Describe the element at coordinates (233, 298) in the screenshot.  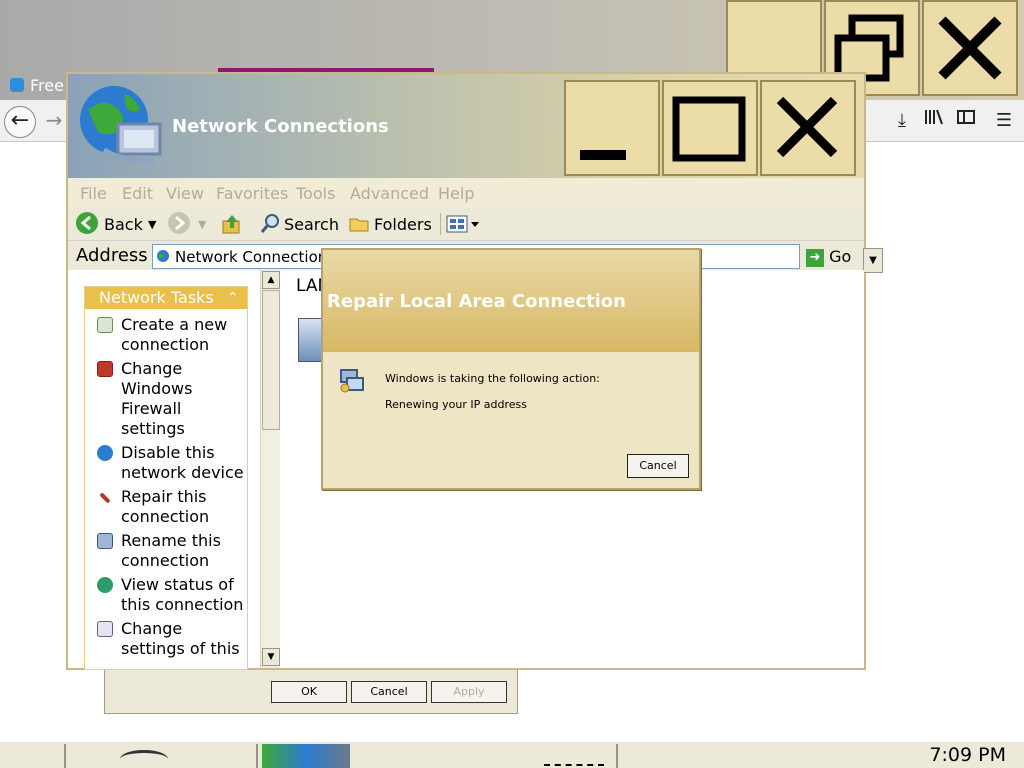
I see `collapse-chevron-icon: ⌃` at that location.